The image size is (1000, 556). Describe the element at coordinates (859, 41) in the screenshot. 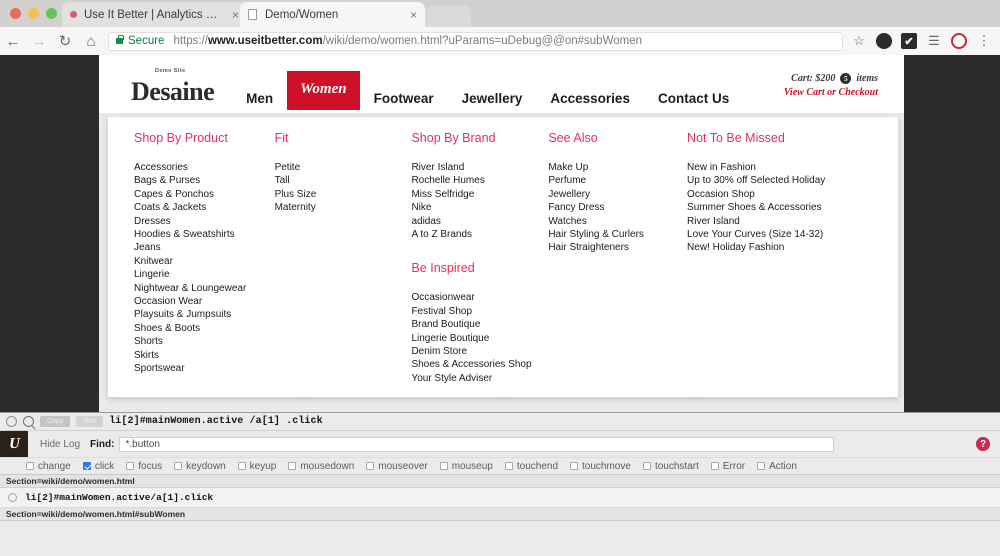

I see `bookmark-star-icon: ☆` at that location.